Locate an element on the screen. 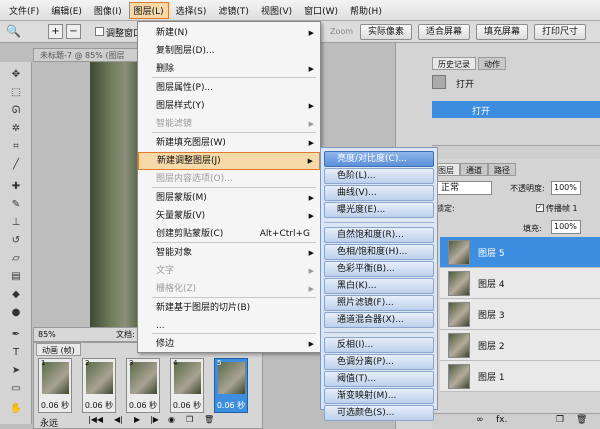  frame-2: 2 0.06 秒 is located at coordinates (99, 385).